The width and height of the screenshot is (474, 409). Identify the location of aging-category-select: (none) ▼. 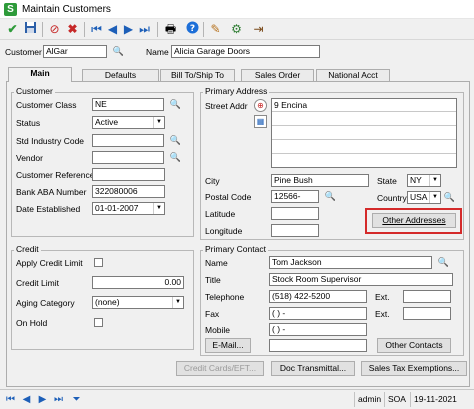
(138, 302).